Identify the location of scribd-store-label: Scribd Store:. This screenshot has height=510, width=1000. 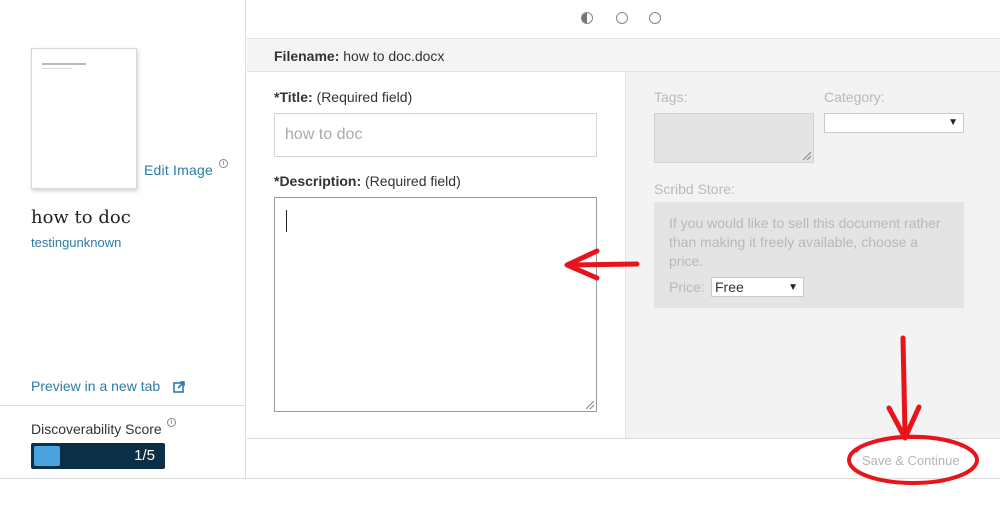
(694, 189).